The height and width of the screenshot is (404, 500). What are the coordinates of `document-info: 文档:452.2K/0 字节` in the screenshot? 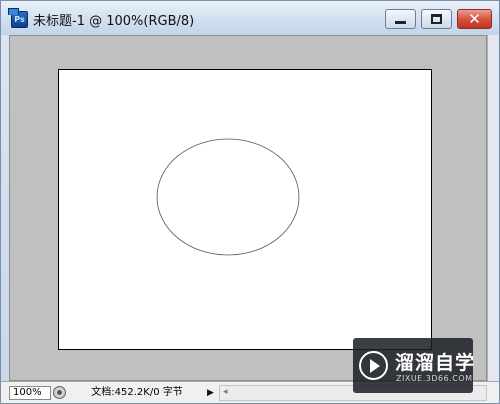 It's located at (137, 392).